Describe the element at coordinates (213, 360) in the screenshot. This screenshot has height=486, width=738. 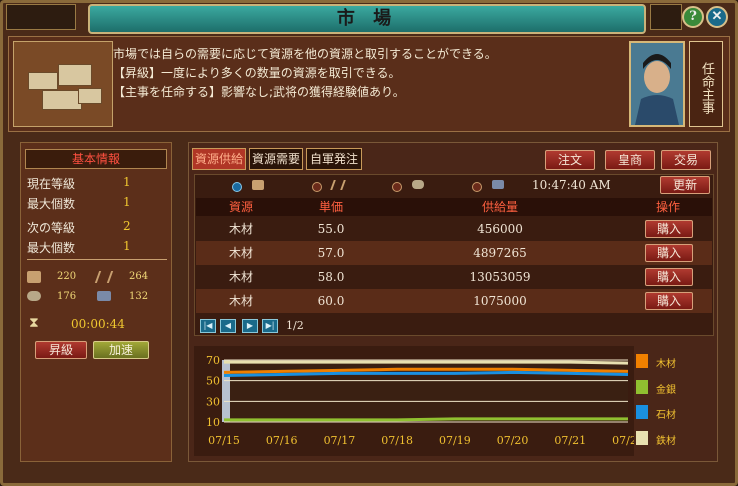
I see `y-tick-label: 70` at that location.